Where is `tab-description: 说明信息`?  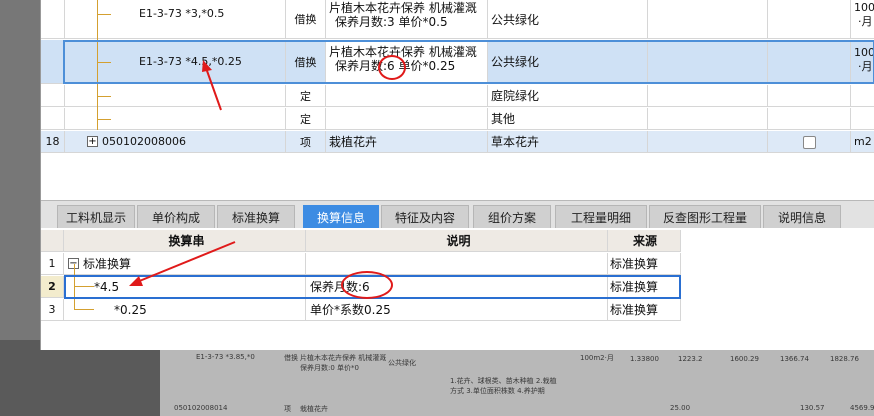 tab-description: 说明信息 is located at coordinates (802, 217).